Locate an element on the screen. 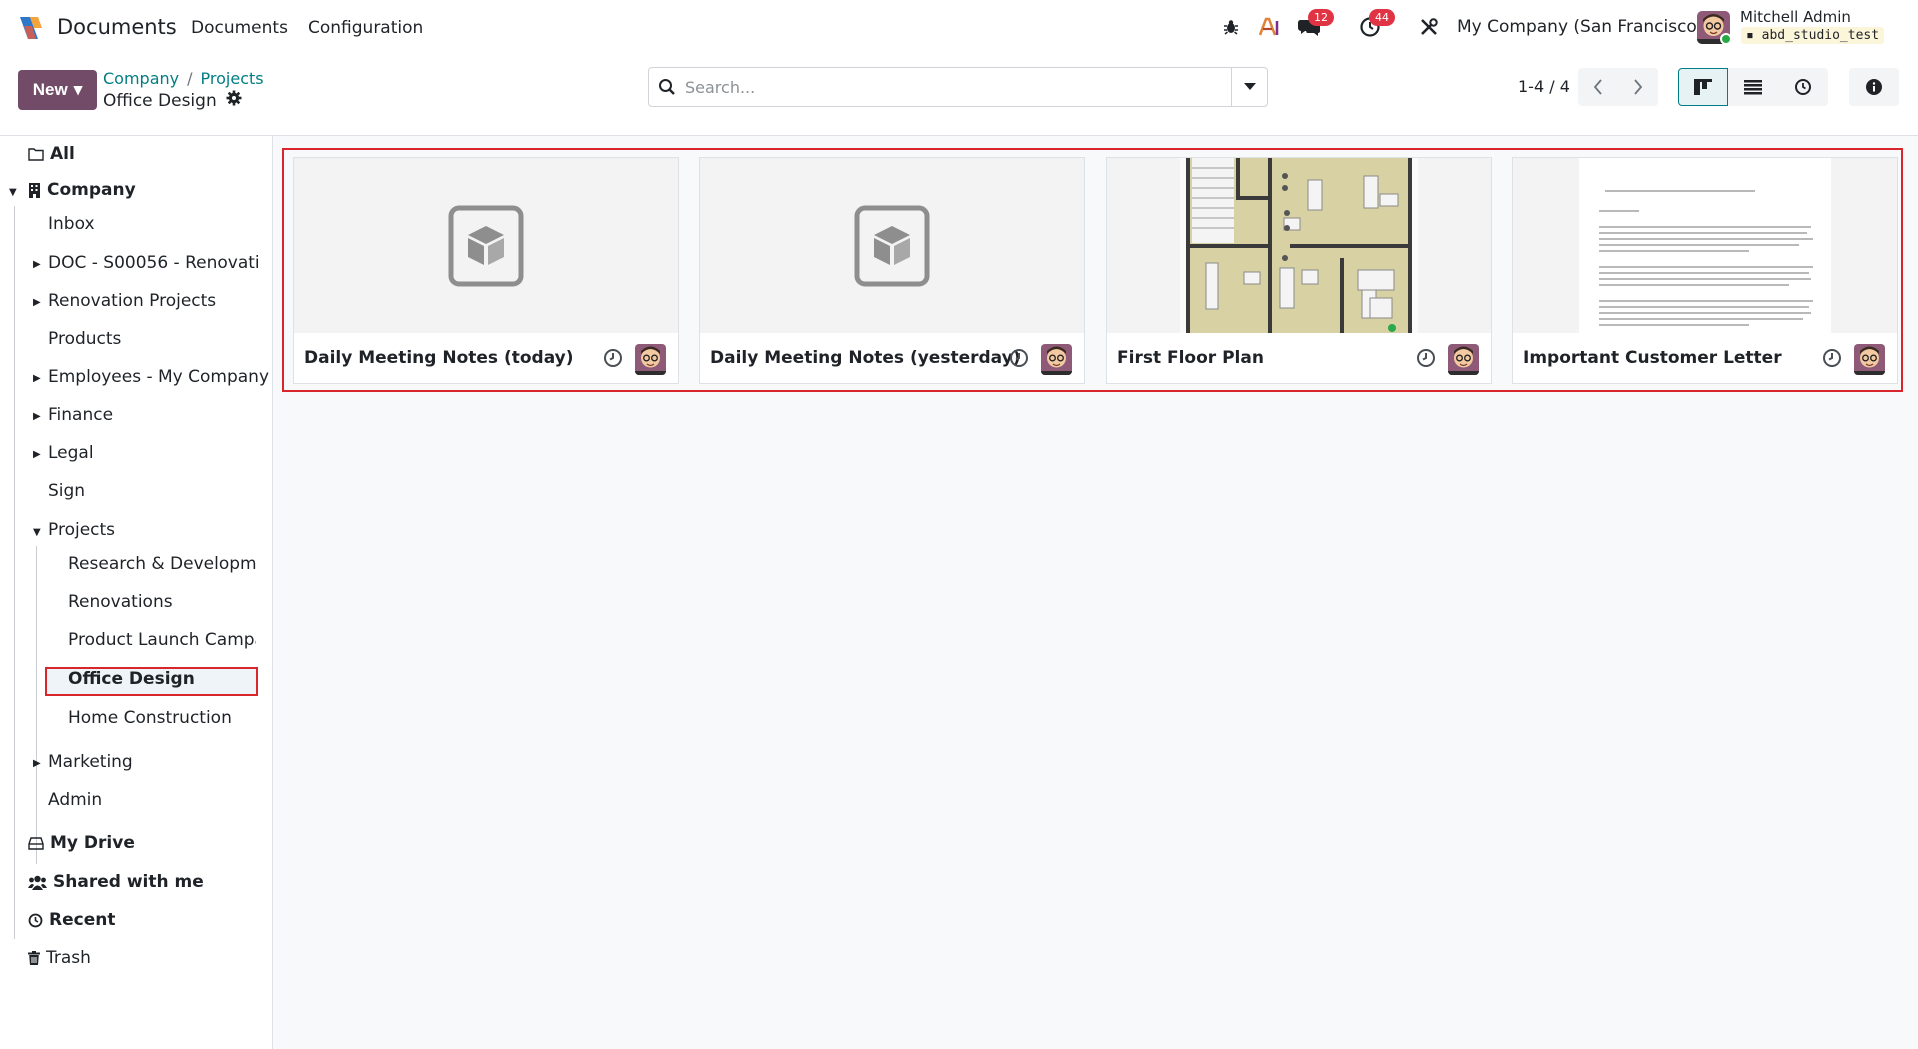 This screenshot has width=1918, height=1049. company-switcher: My Company (San Francisco) is located at coordinates (1580, 27).